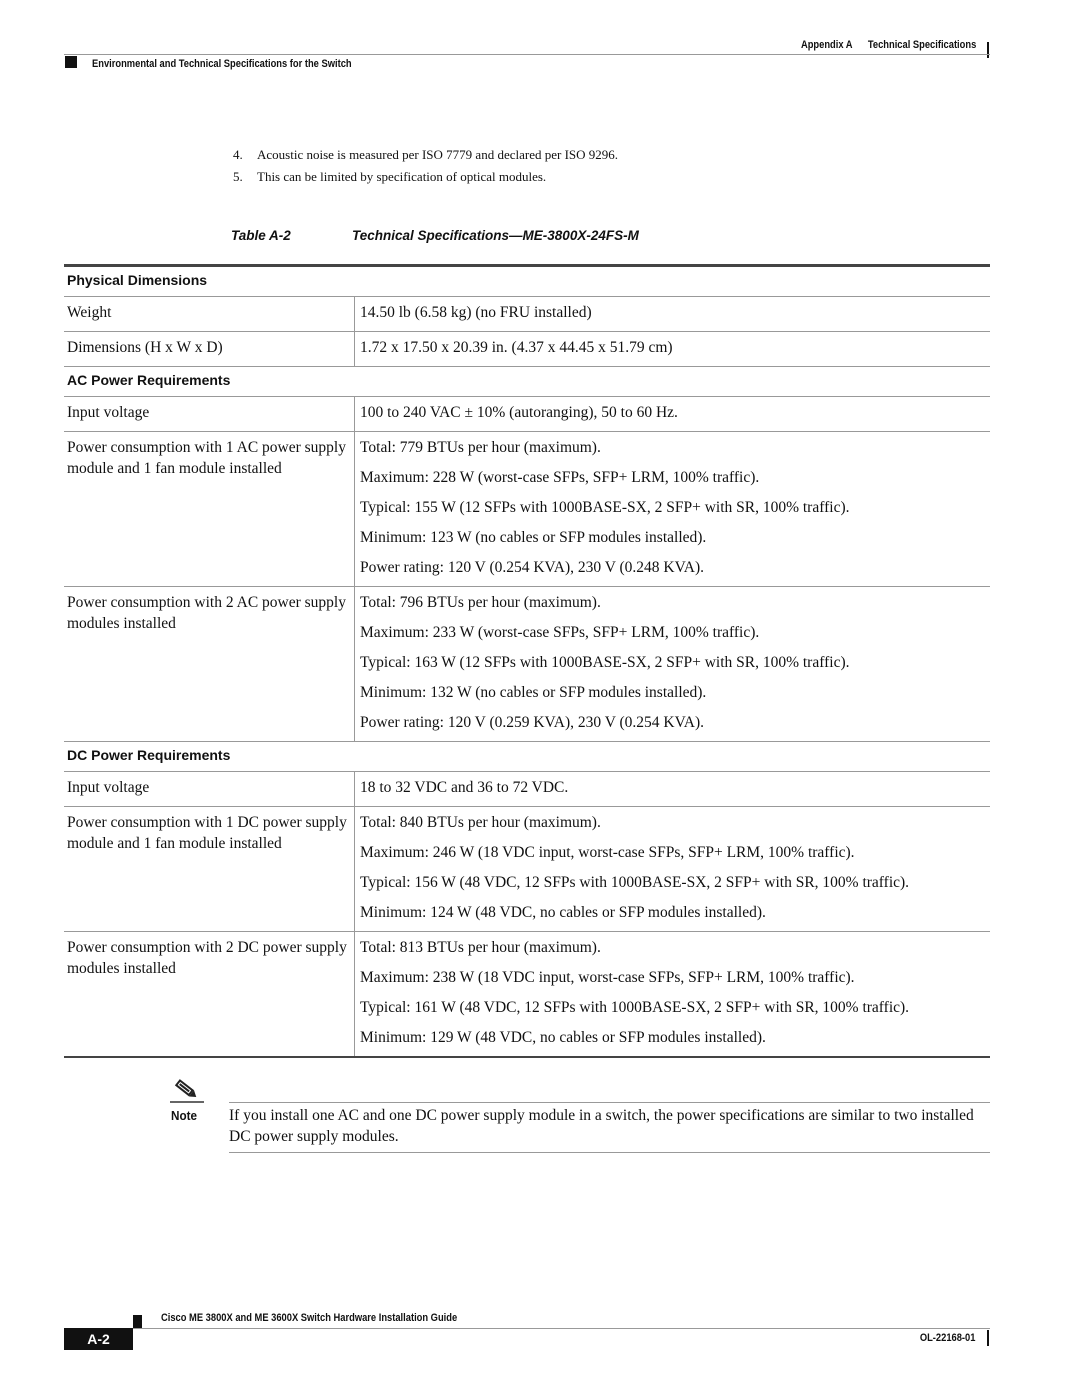  Describe the element at coordinates (495, 235) in the screenshot. I see `table-title: Technical Specifications—ME-3800X-24FS-M` at that location.